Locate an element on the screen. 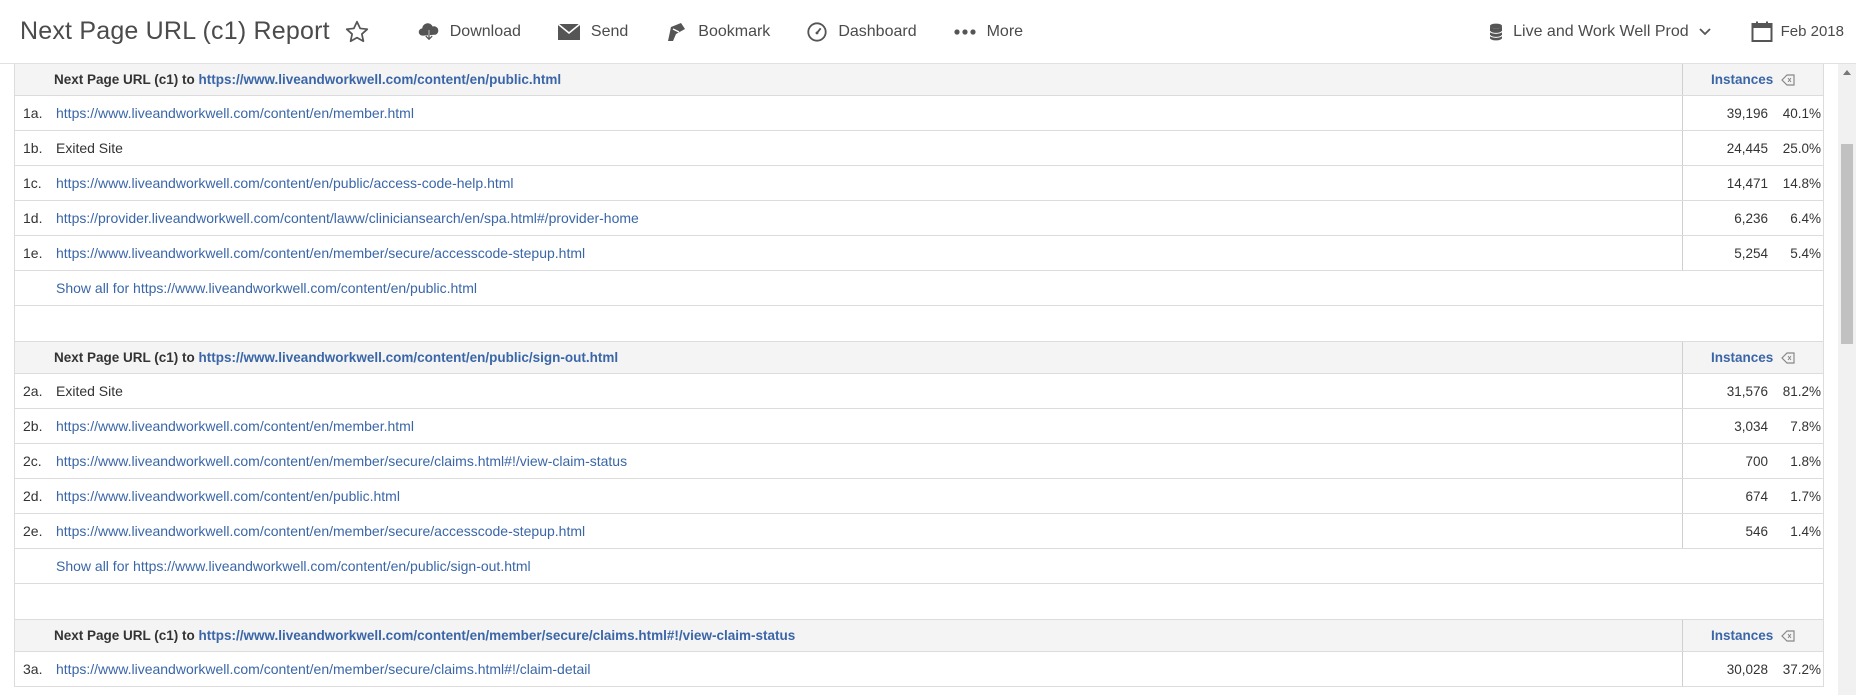 This screenshot has width=1856, height=695. instances-percent: 37.2% is located at coordinates (1801, 669).